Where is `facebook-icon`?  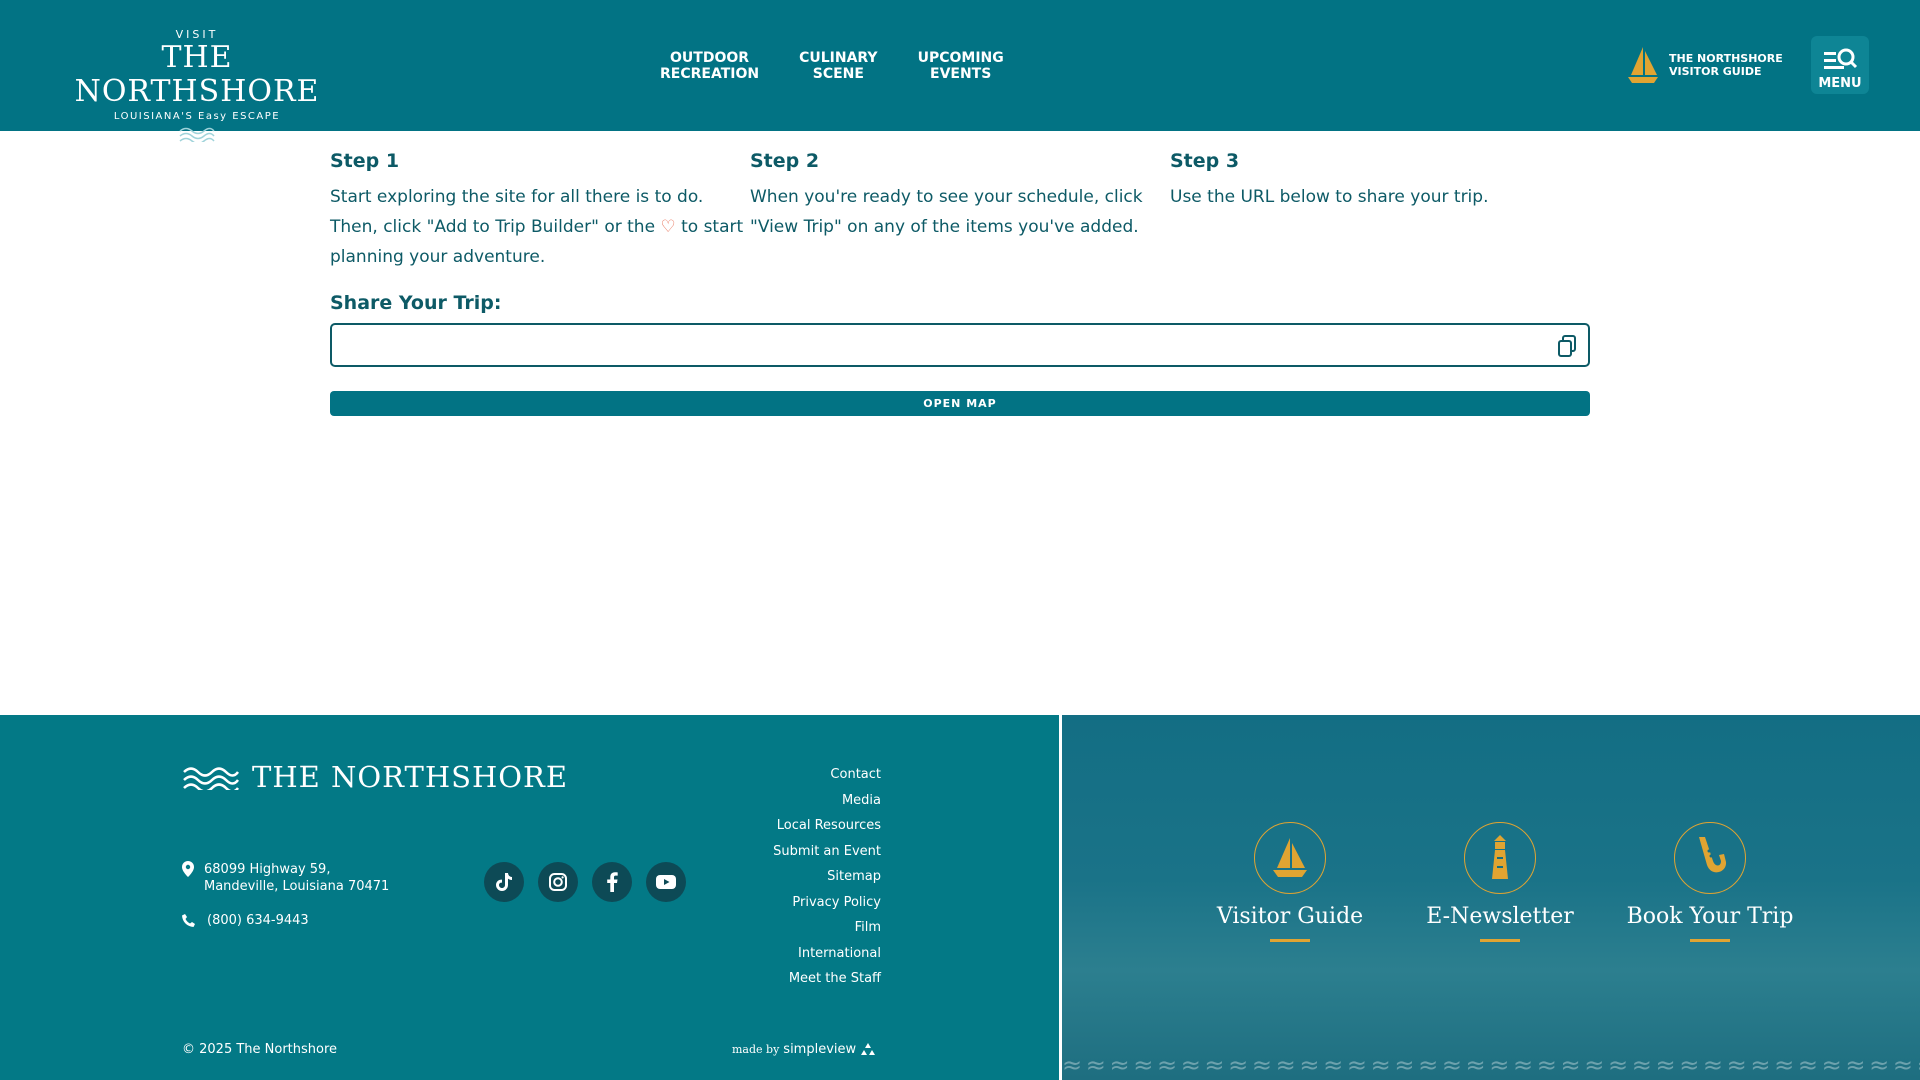
facebook-icon is located at coordinates (612, 882).